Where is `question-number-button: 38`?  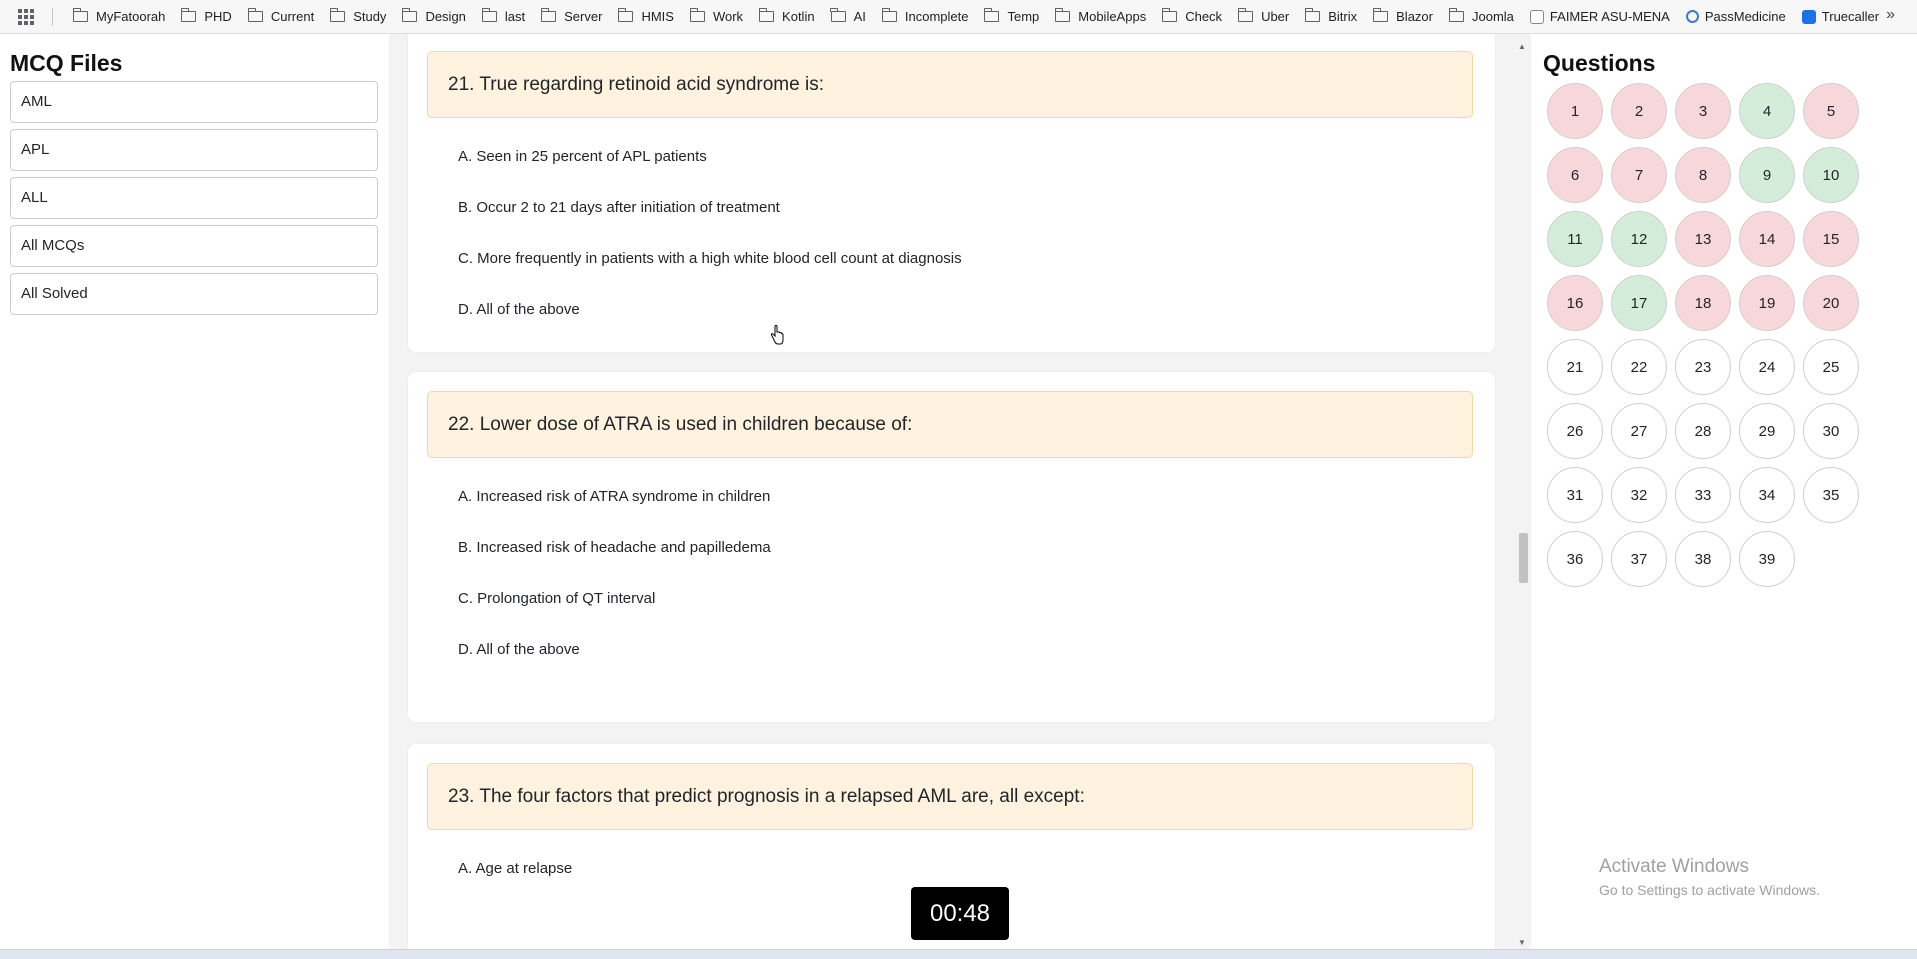
question-number-button: 38 is located at coordinates (1703, 559).